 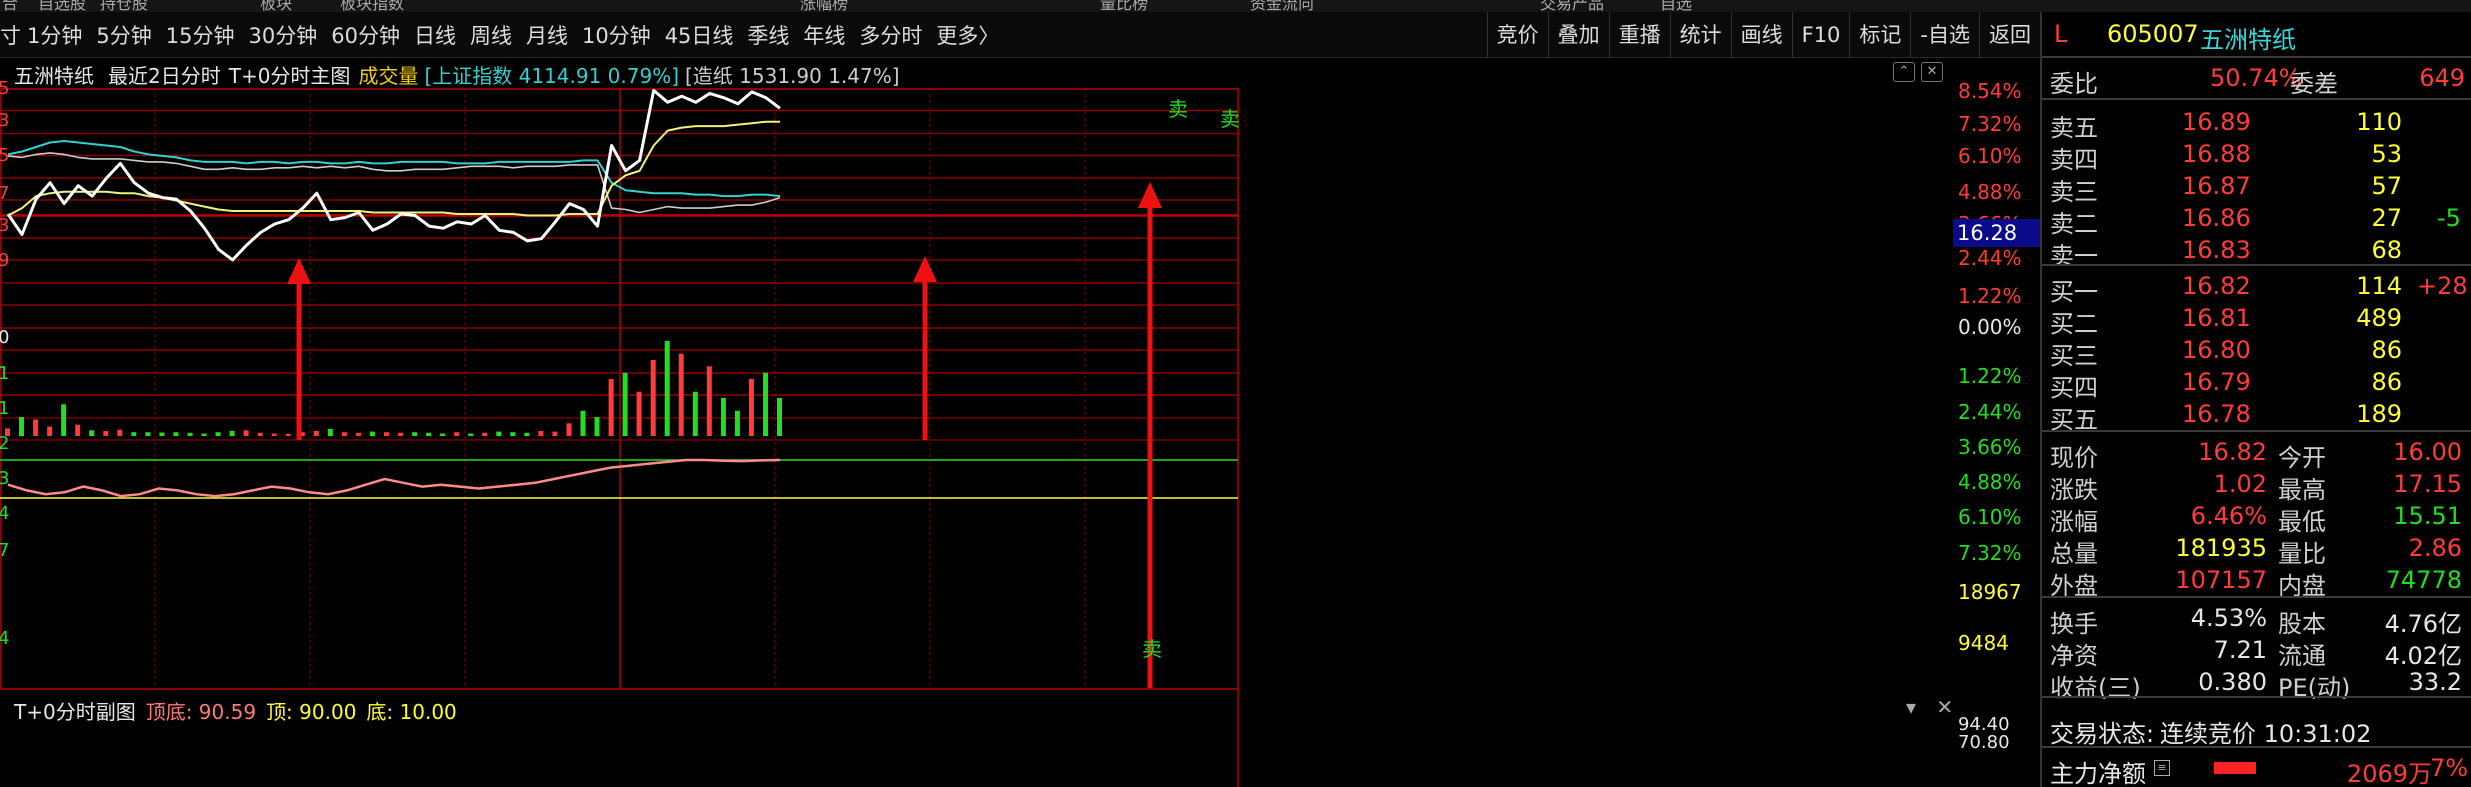 I want to click on period-button: 30分钟, so click(x=282, y=35).